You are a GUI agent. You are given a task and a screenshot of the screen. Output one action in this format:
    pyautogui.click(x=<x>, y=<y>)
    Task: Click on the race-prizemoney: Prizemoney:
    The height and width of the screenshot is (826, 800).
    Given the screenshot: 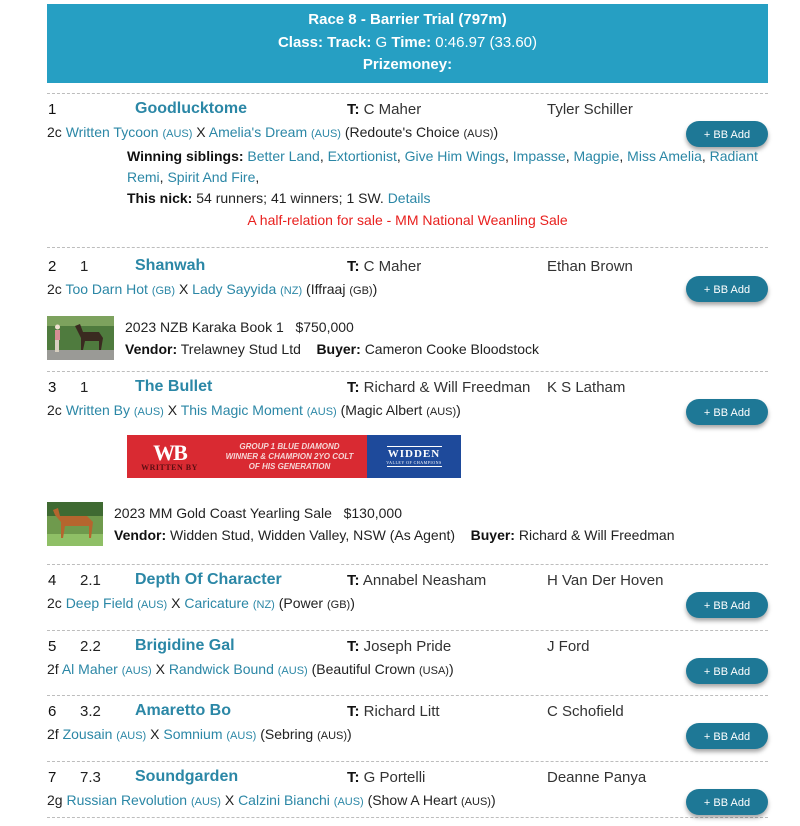 What is the action you would take?
    pyautogui.click(x=407, y=64)
    